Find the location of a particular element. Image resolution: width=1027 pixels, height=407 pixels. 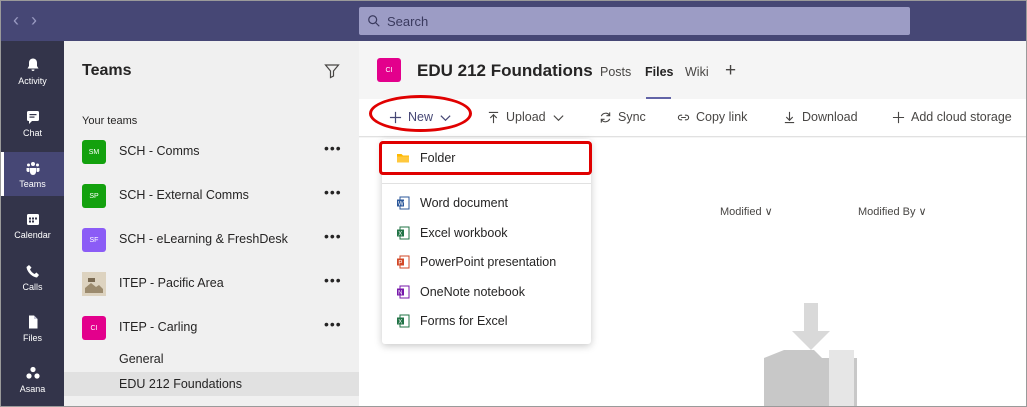

menu-divider is located at coordinates (486, 183).